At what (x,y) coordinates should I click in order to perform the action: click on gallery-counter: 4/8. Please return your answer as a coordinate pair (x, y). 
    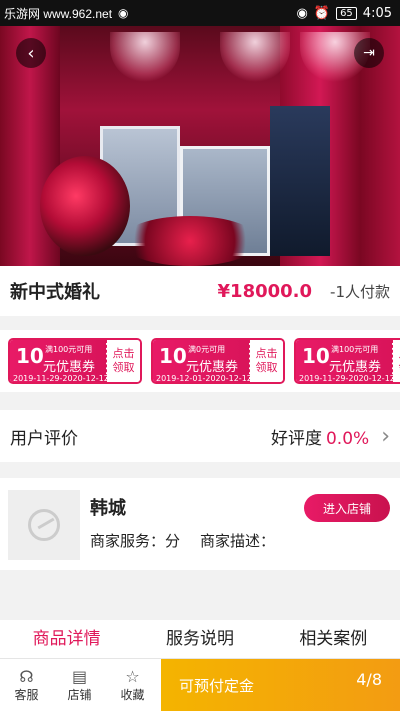
    Looking at the image, I should click on (369, 679).